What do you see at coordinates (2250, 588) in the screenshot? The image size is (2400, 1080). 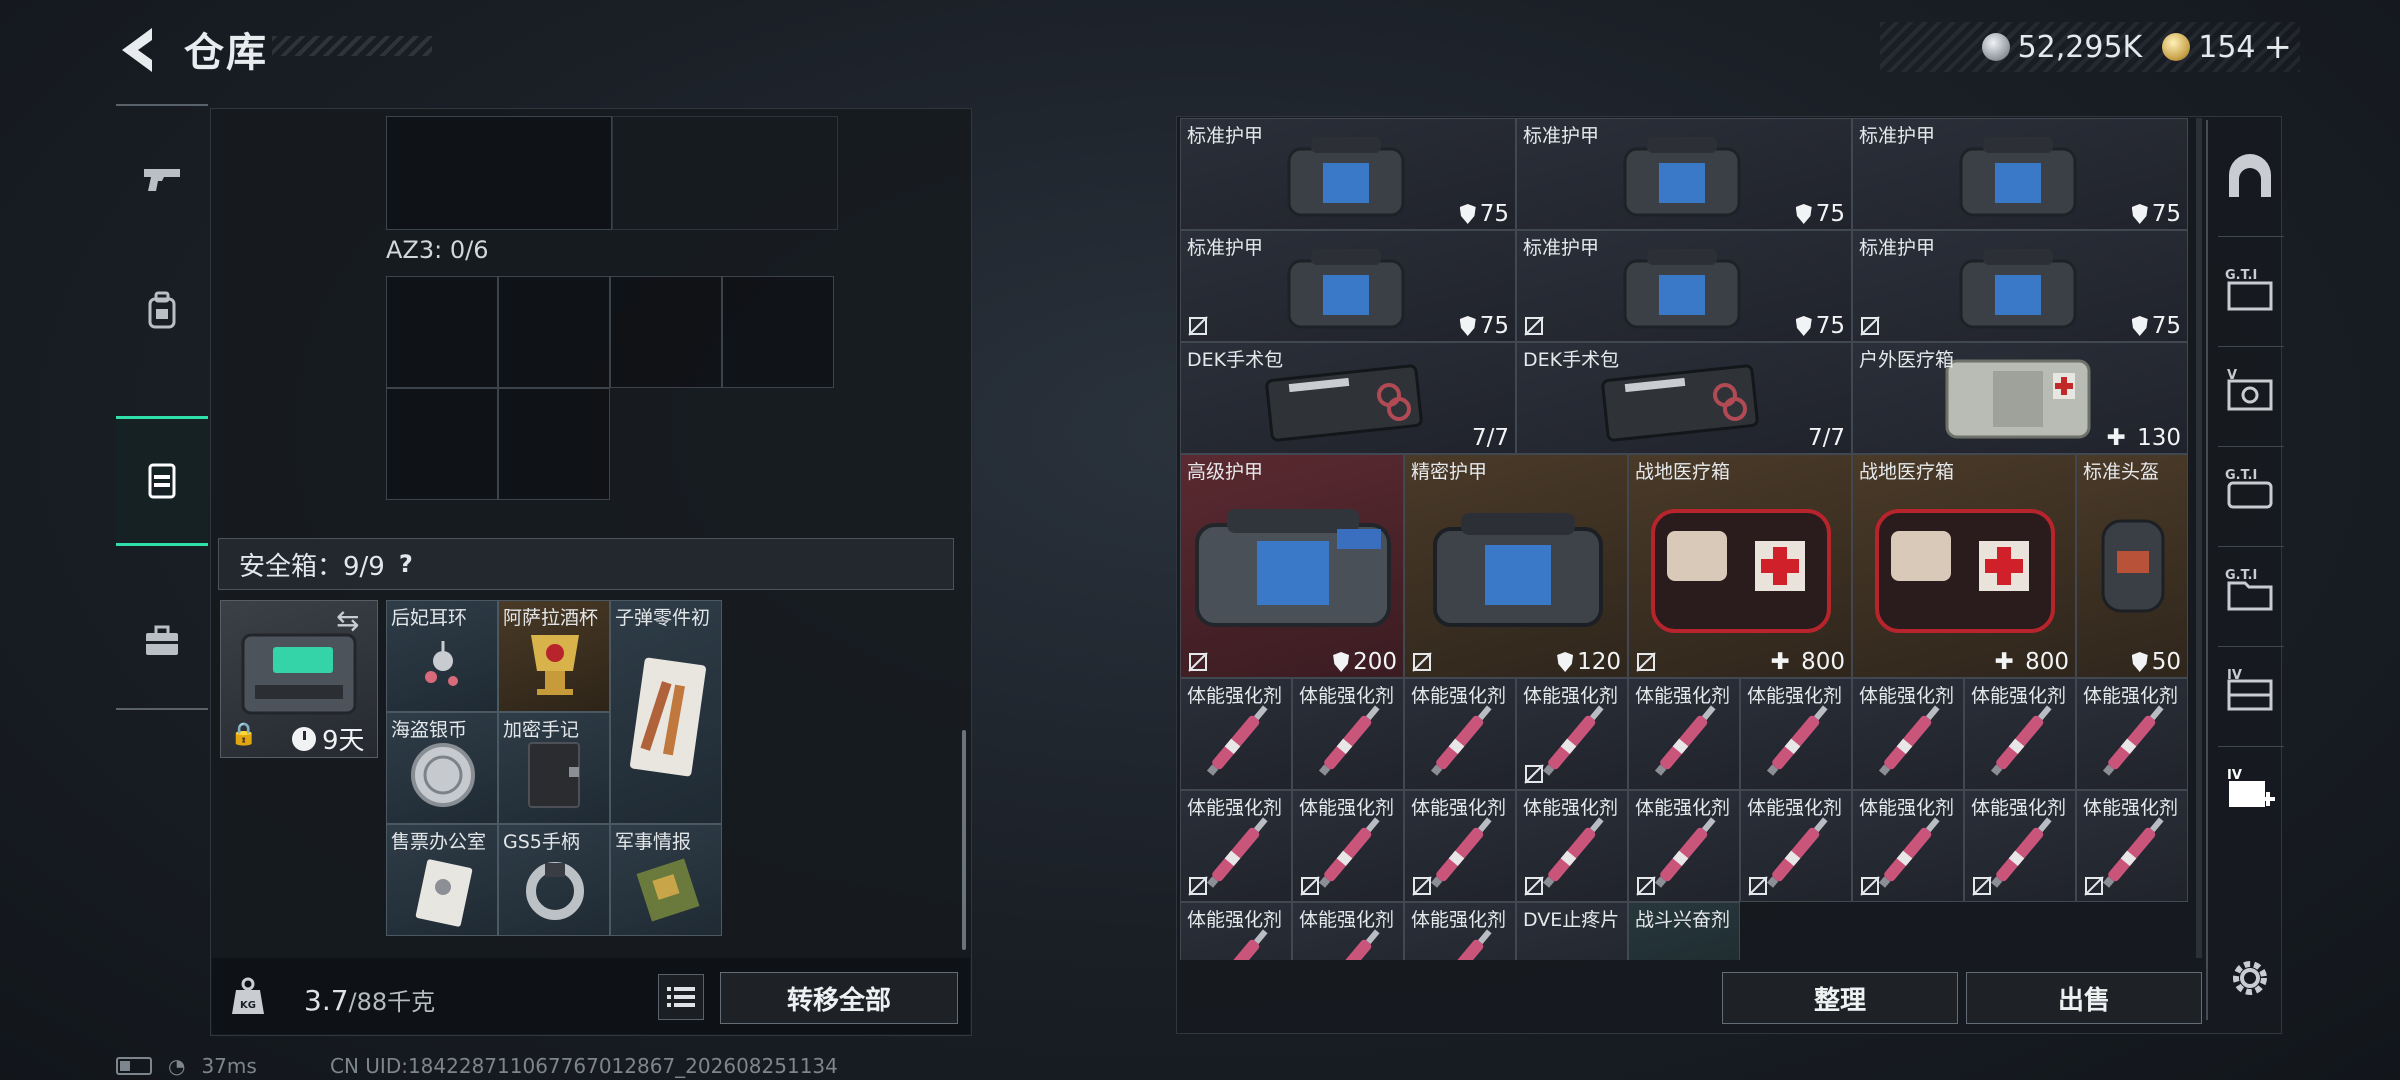 I see `rail-page-gti-3: G.T.I` at bounding box center [2250, 588].